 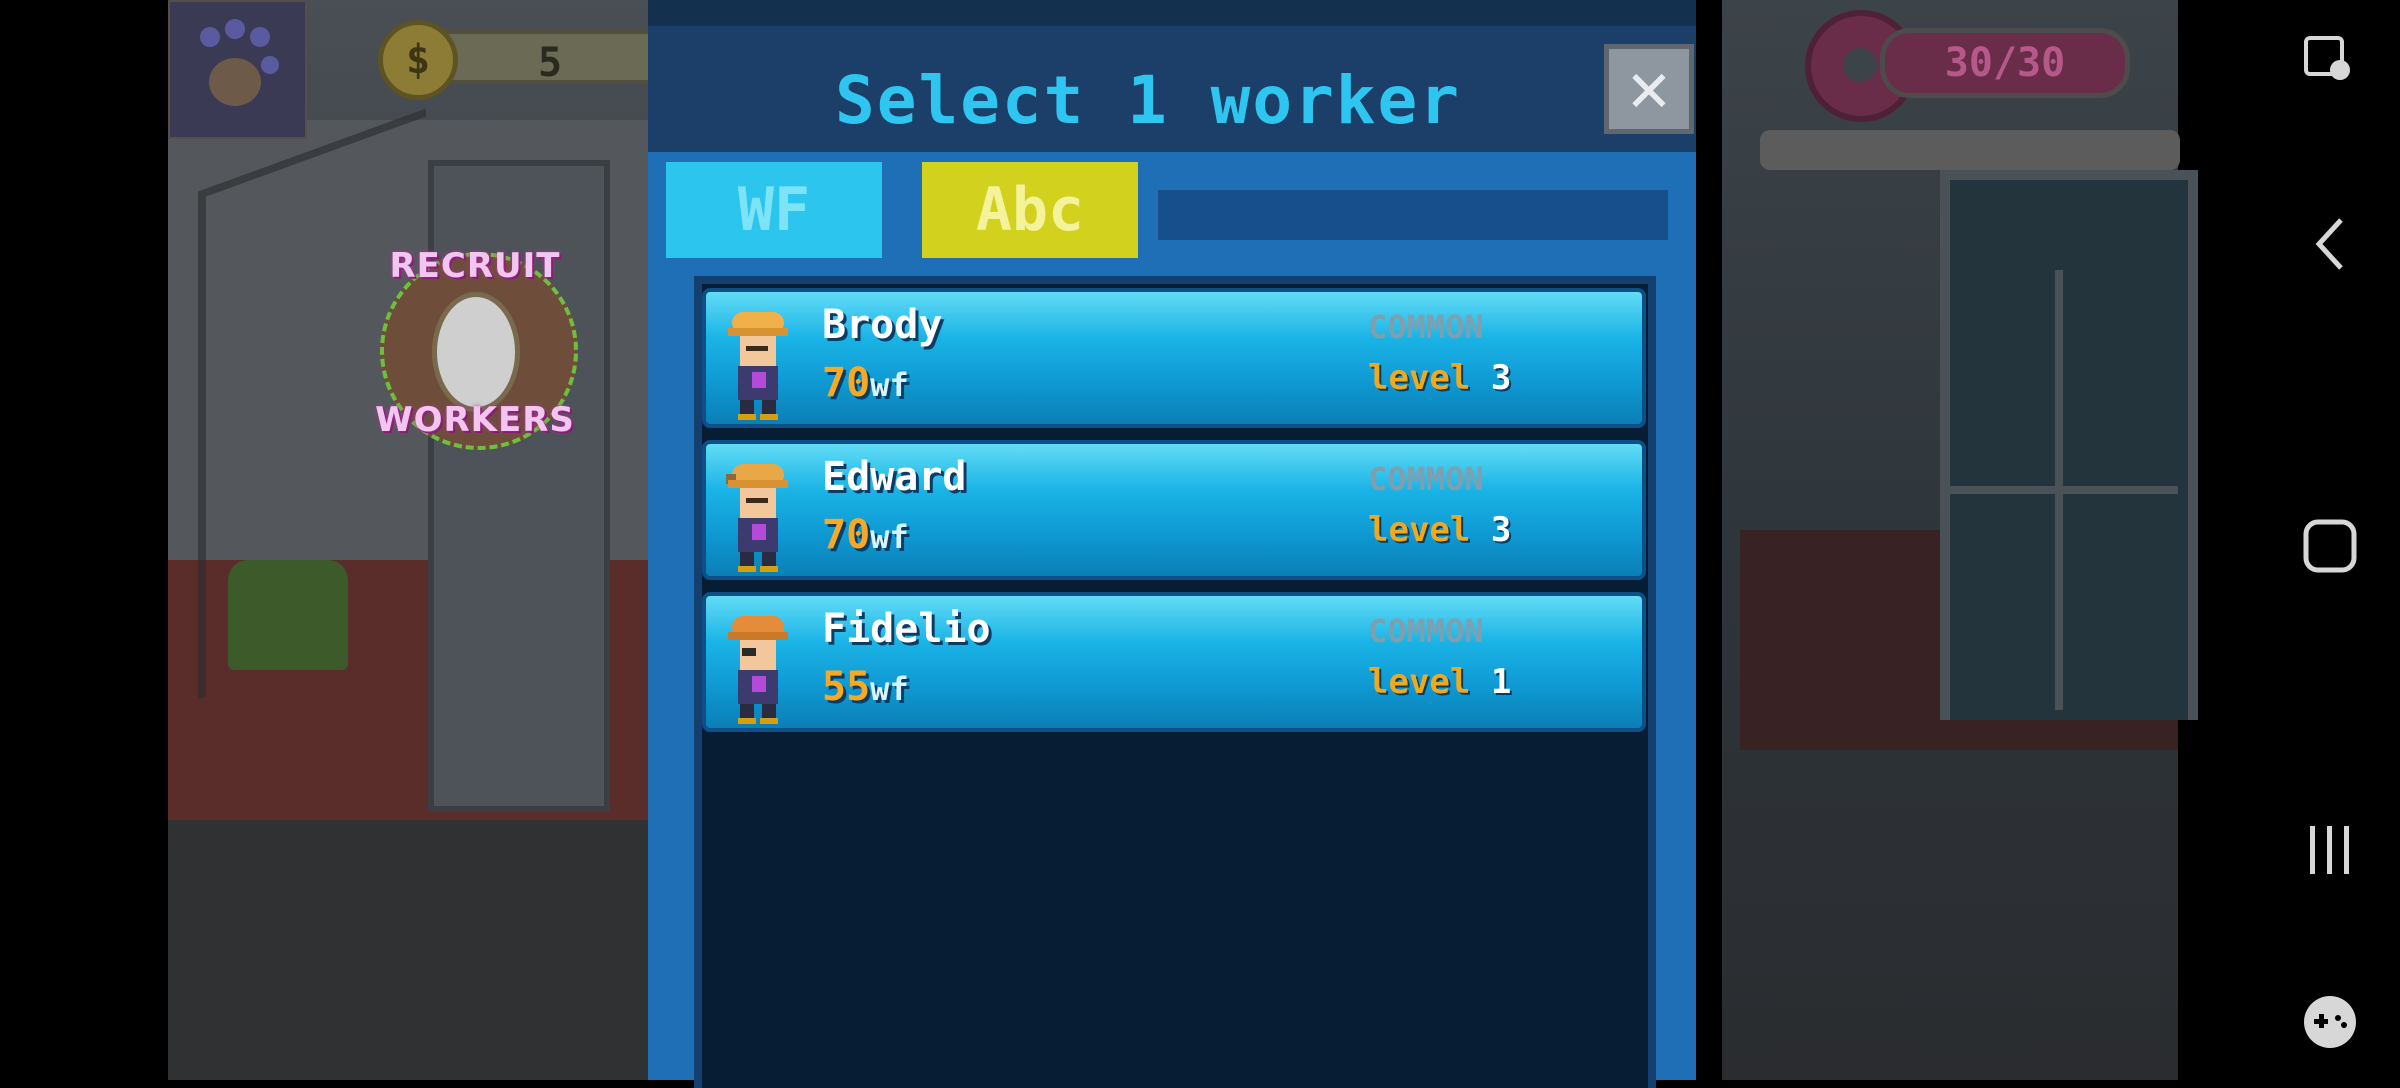 I want to click on sort-tab-wf: WF, so click(x=774, y=210).